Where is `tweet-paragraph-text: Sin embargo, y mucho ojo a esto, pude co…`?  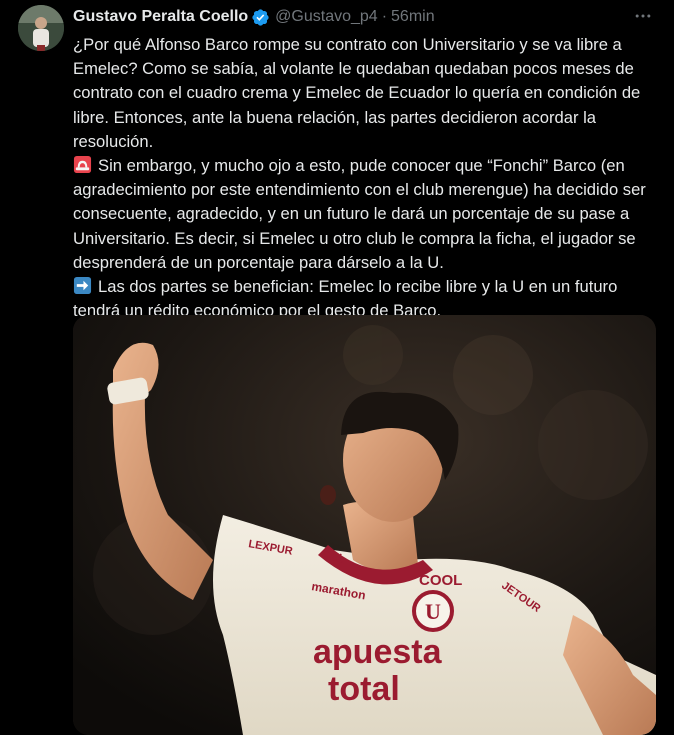
tweet-paragraph-text: Sin embargo, y mucho ojo a esto, pude co… is located at coordinates (359, 214).